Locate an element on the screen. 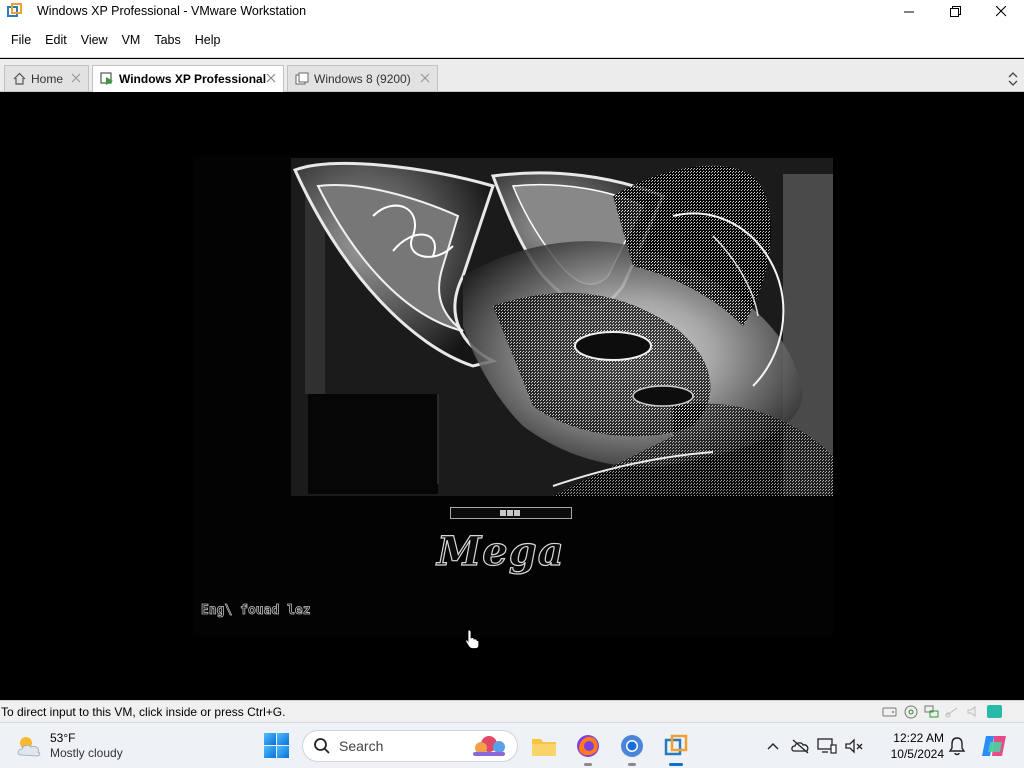  sound-card-icon is located at coordinates (973, 711).